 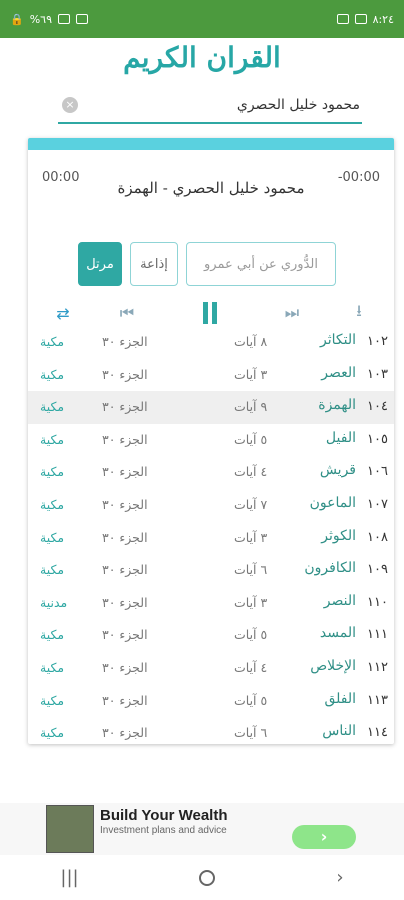 I want to click on status-left: 🔒 %٦٩, so click(x=49, y=19).